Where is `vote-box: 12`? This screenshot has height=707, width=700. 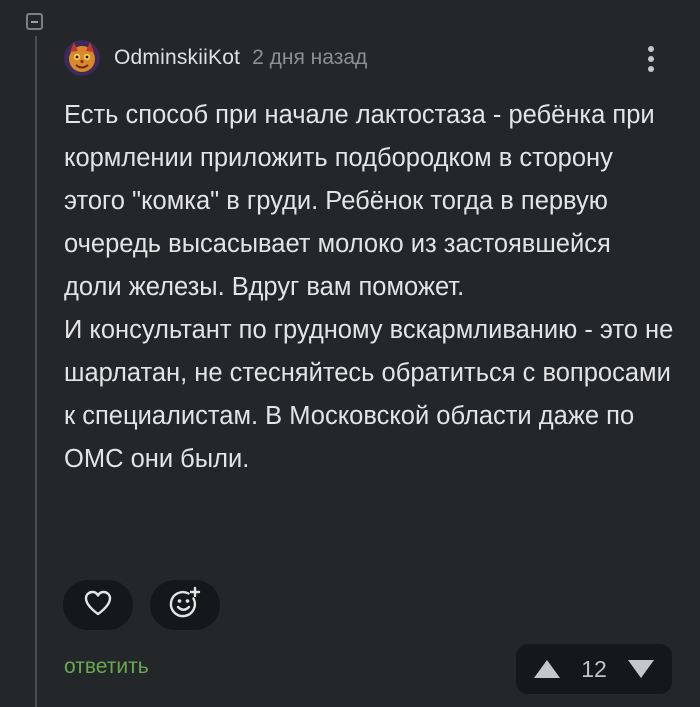 vote-box: 12 is located at coordinates (594, 669).